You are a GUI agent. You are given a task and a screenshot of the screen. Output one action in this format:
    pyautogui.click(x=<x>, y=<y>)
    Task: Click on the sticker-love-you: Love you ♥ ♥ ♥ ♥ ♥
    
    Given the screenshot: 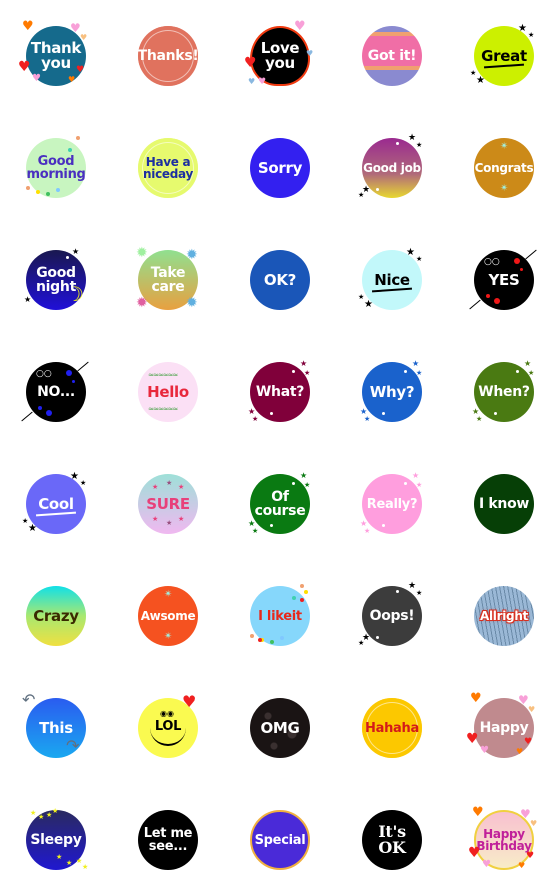 What is the action you would take?
    pyautogui.click(x=280, y=56)
    